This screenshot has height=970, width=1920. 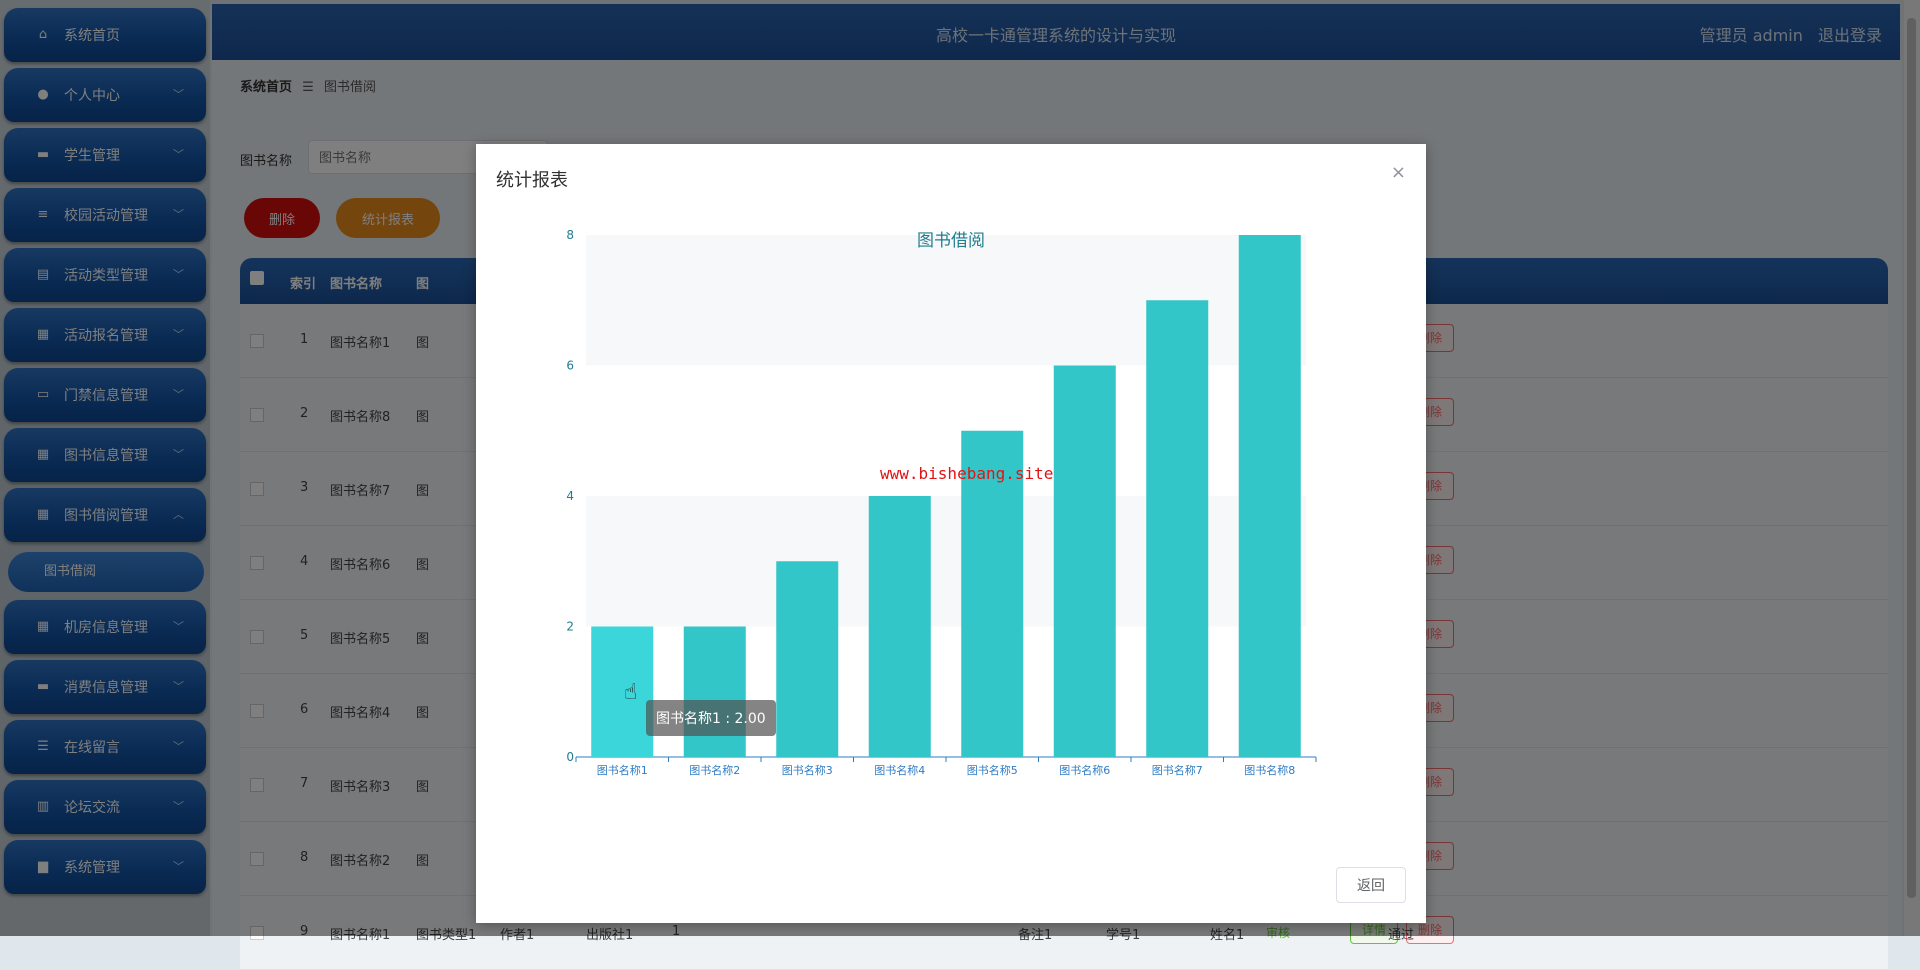 I want to click on watermark: www.bishebang.site, so click(x=967, y=473).